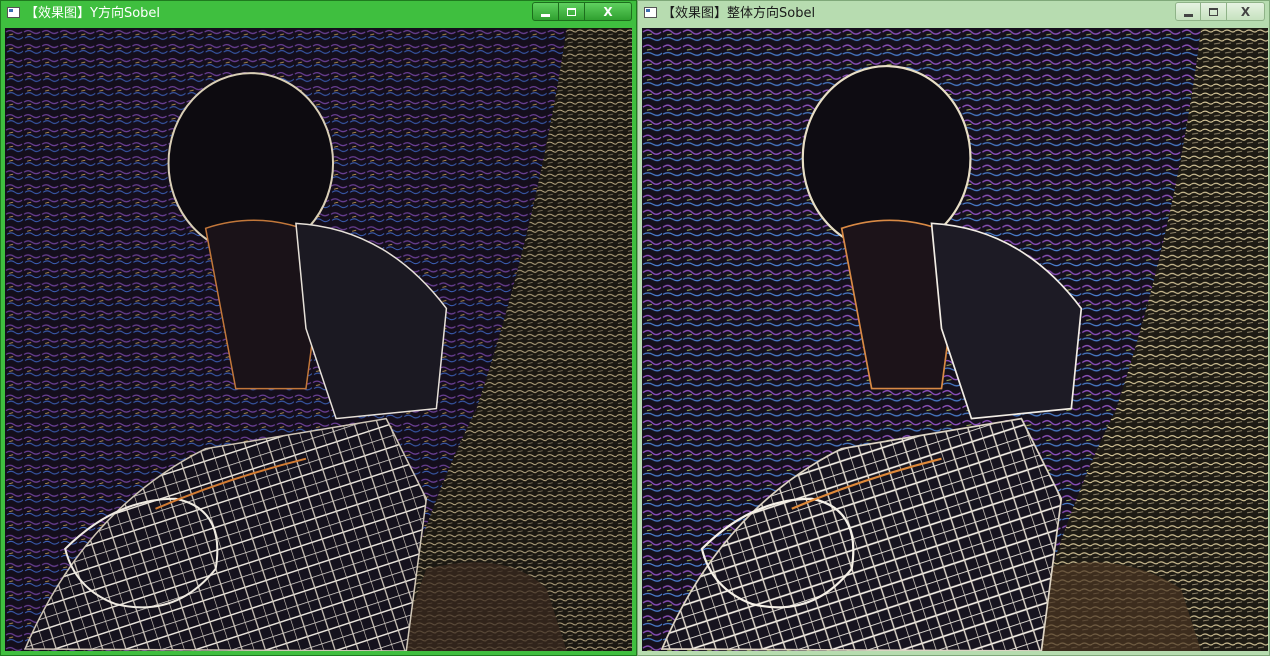 The height and width of the screenshot is (656, 1270). I want to click on titlebar: 【效果图】Y方向Sobel X, so click(318, 14).